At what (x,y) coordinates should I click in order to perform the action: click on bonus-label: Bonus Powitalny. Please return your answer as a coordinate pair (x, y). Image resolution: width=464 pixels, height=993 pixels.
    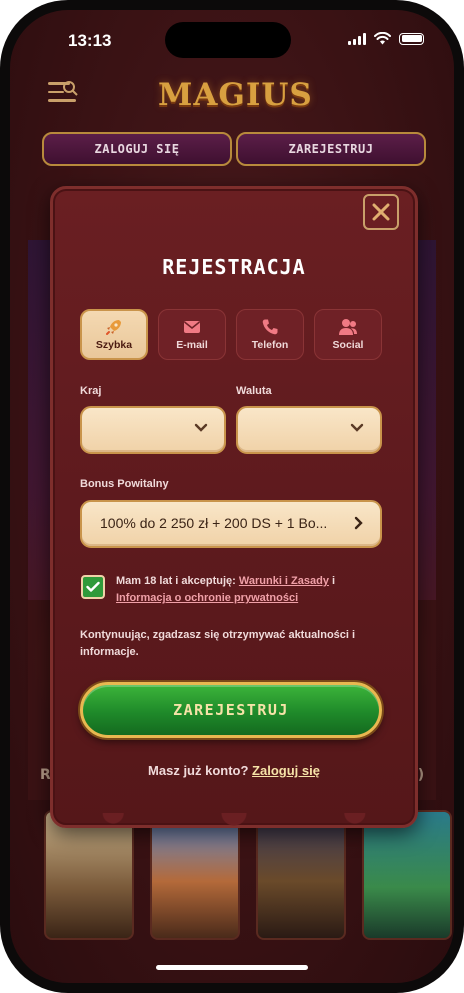
    Looking at the image, I should click on (124, 484).